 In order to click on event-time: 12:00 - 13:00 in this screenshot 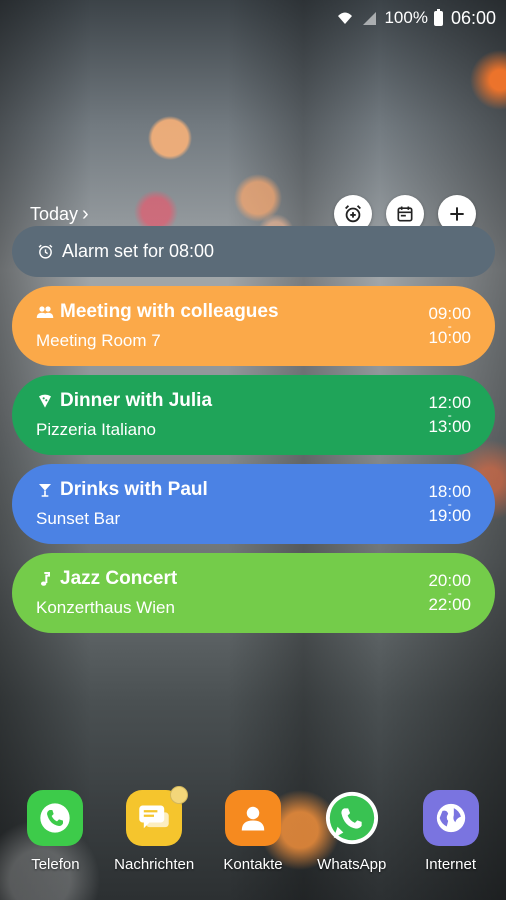, I will do `click(449, 415)`.